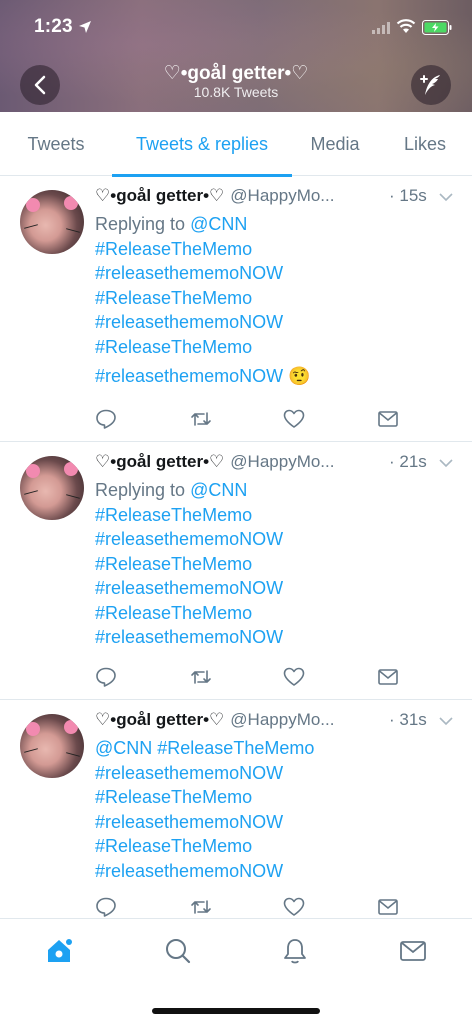 The height and width of the screenshot is (1024, 472). What do you see at coordinates (204, 748) in the screenshot?
I see `mention-hashtag-line: @CNN #ReleaseTheMemo` at bounding box center [204, 748].